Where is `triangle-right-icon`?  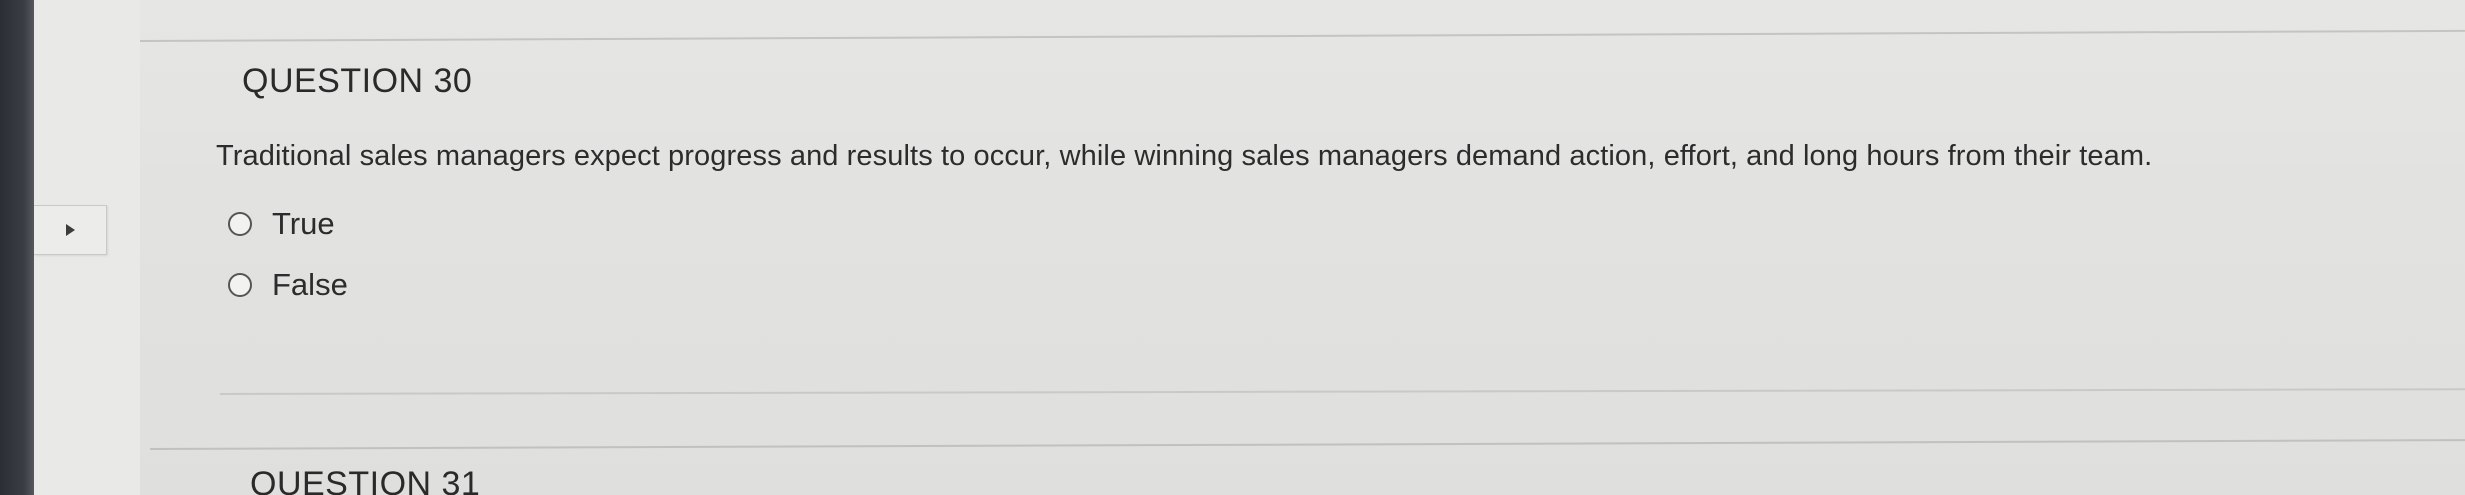
triangle-right-icon is located at coordinates (70, 230).